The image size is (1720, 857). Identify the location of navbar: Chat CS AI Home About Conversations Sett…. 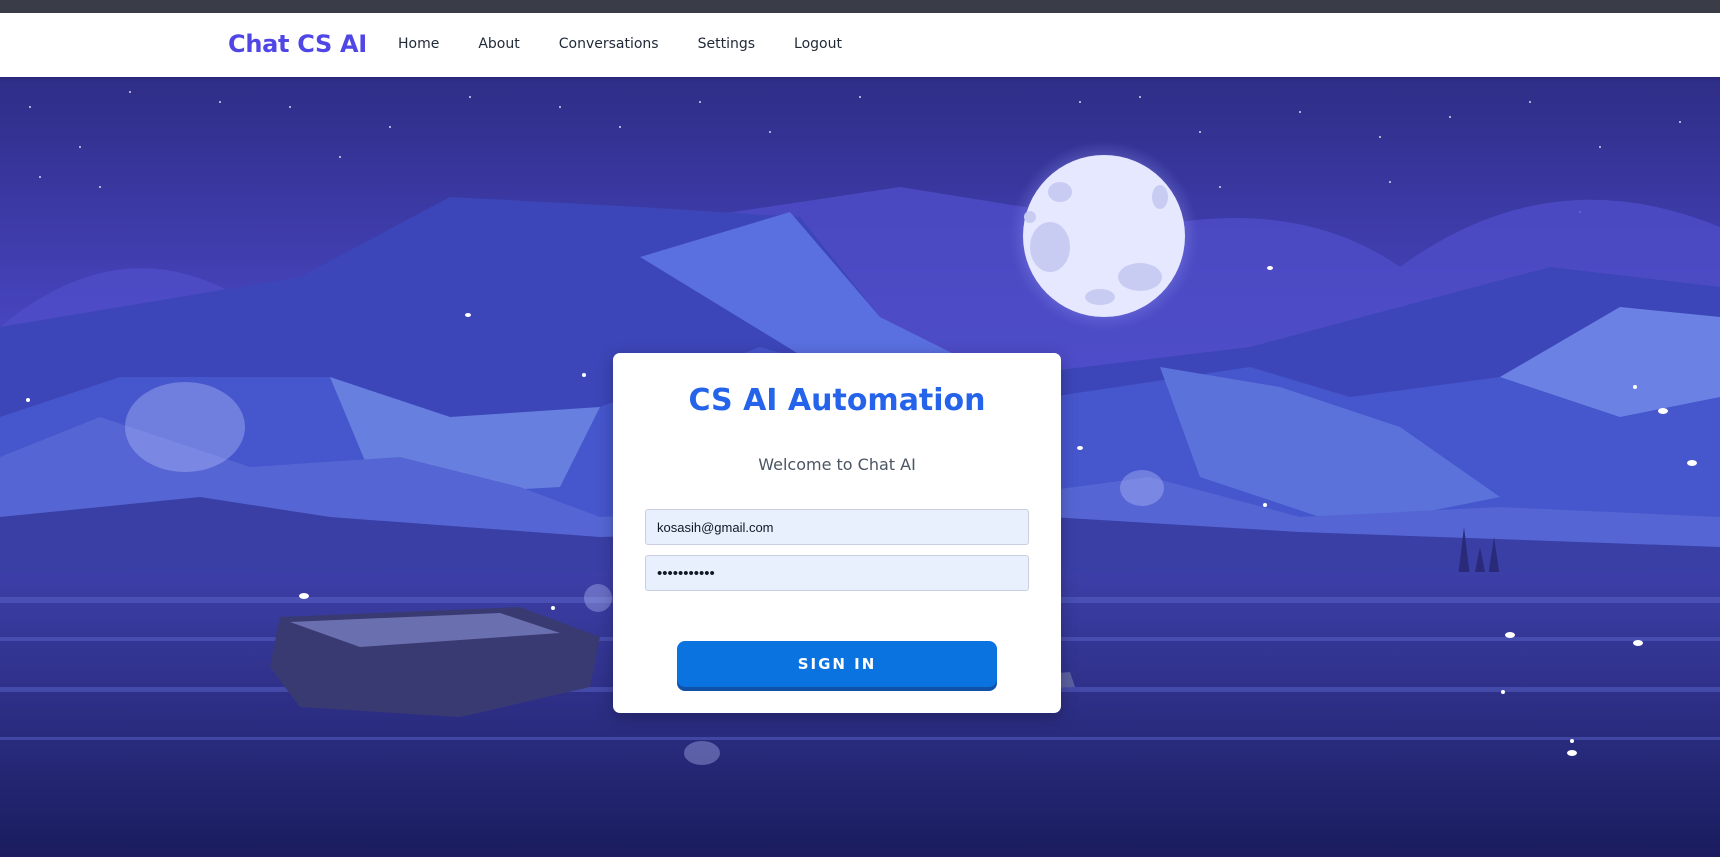
(860, 45).